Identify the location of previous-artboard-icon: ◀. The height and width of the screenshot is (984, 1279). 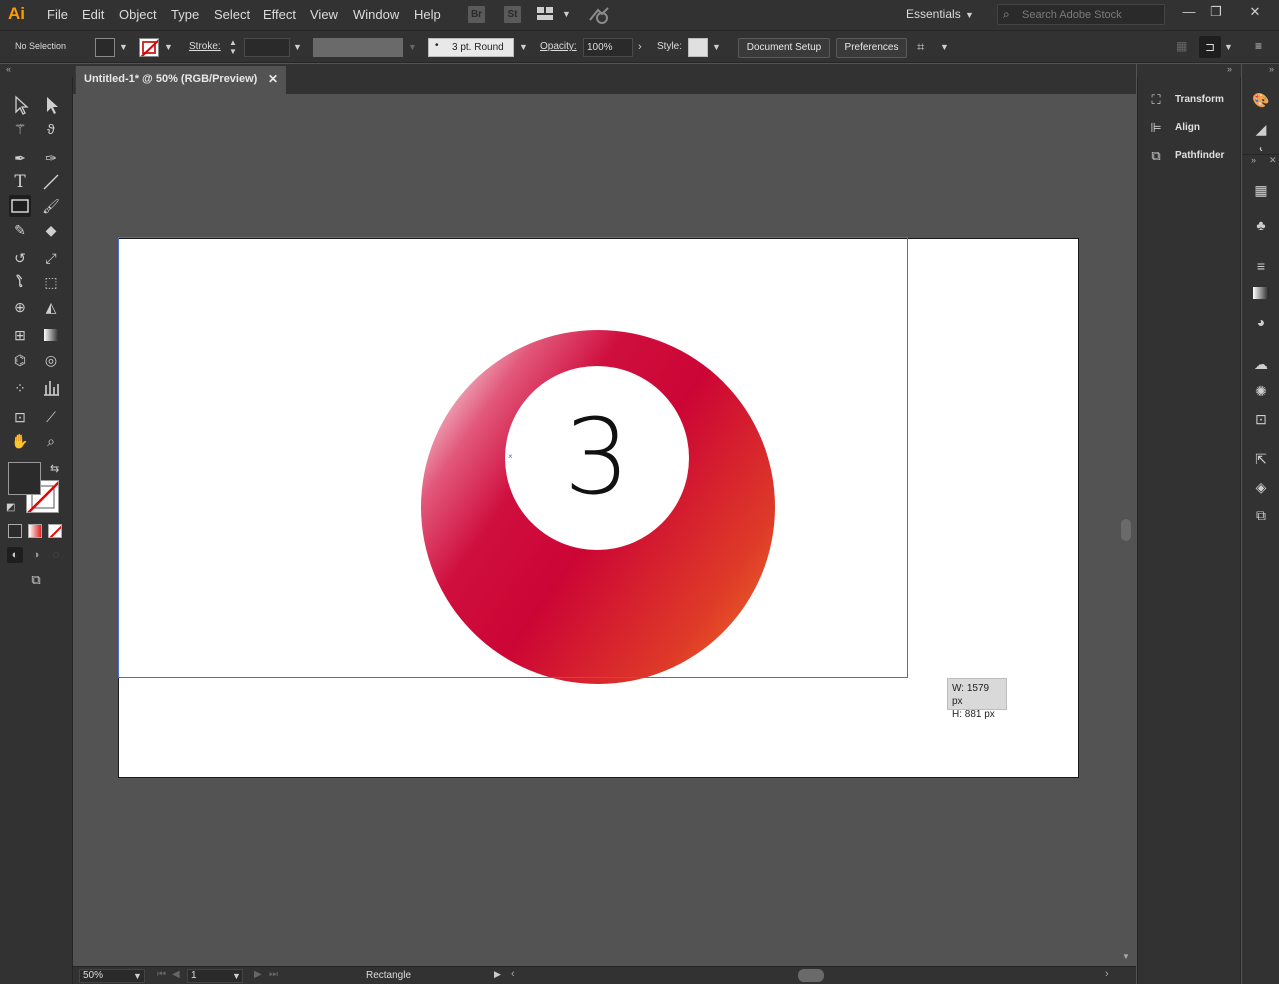
(176, 974).